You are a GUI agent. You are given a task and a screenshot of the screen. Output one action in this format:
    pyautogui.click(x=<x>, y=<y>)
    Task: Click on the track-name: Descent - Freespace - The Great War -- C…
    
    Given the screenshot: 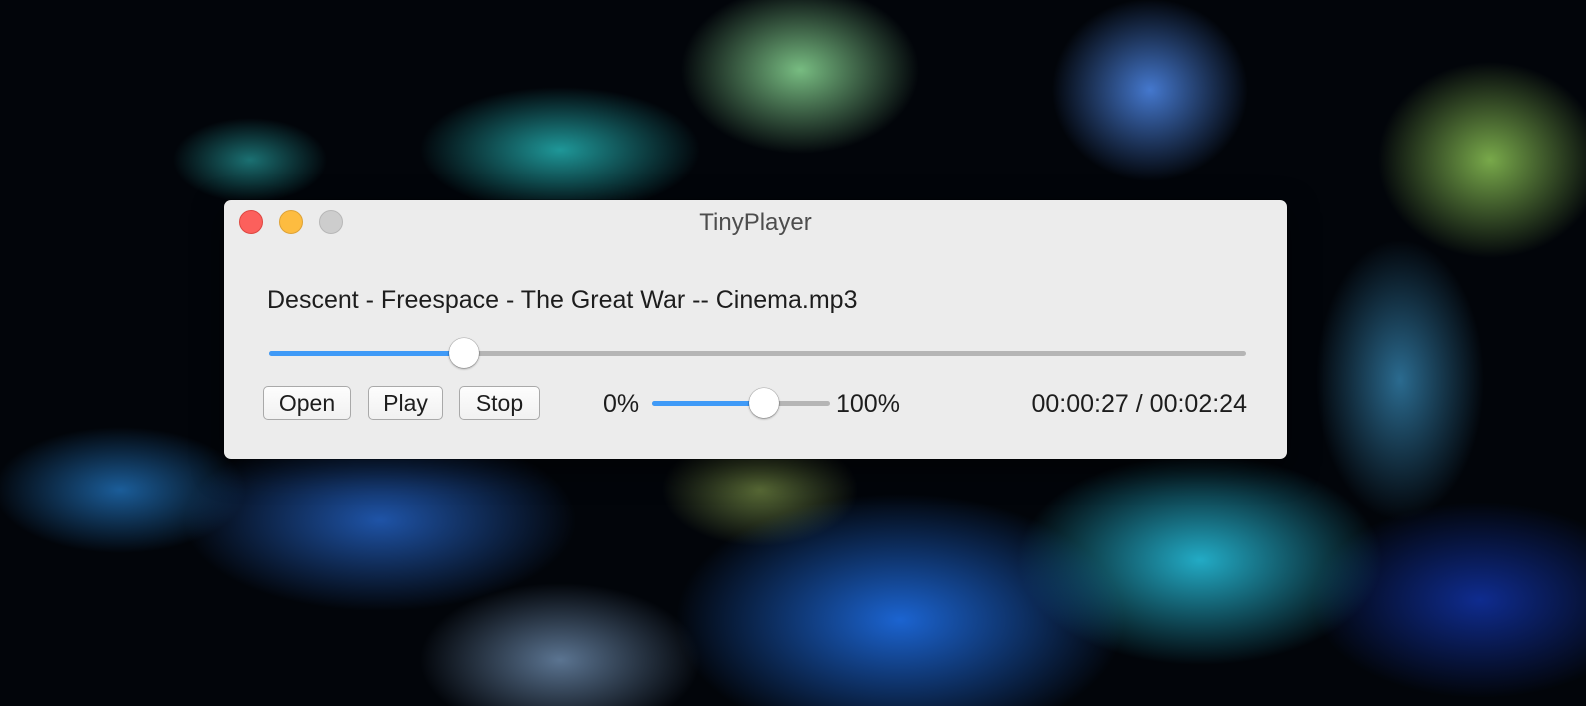 What is the action you would take?
    pyautogui.click(x=562, y=300)
    